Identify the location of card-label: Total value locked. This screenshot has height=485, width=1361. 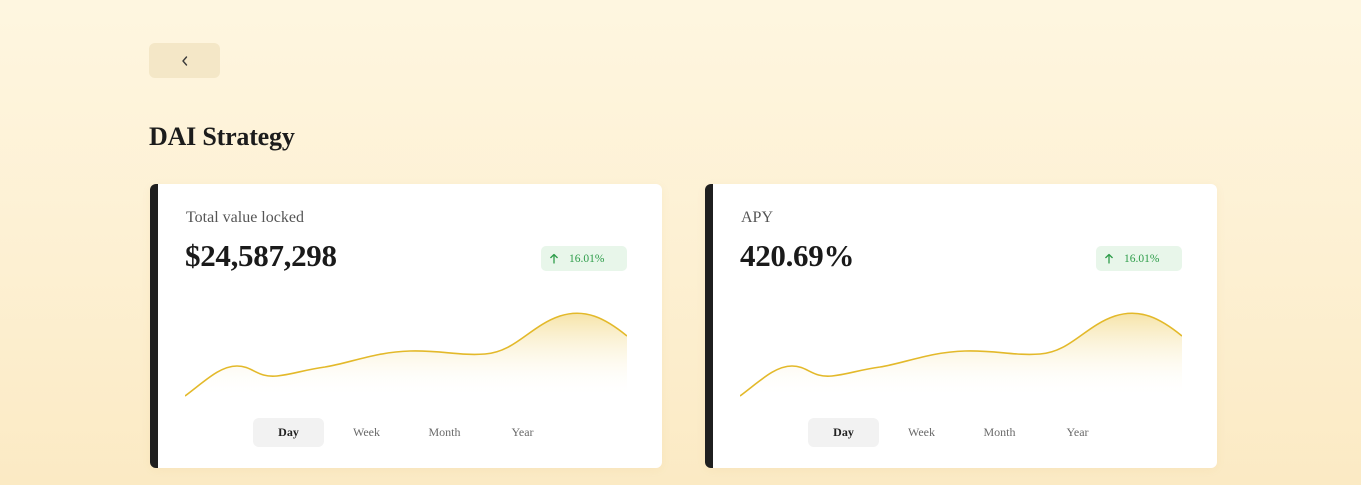
(245, 217).